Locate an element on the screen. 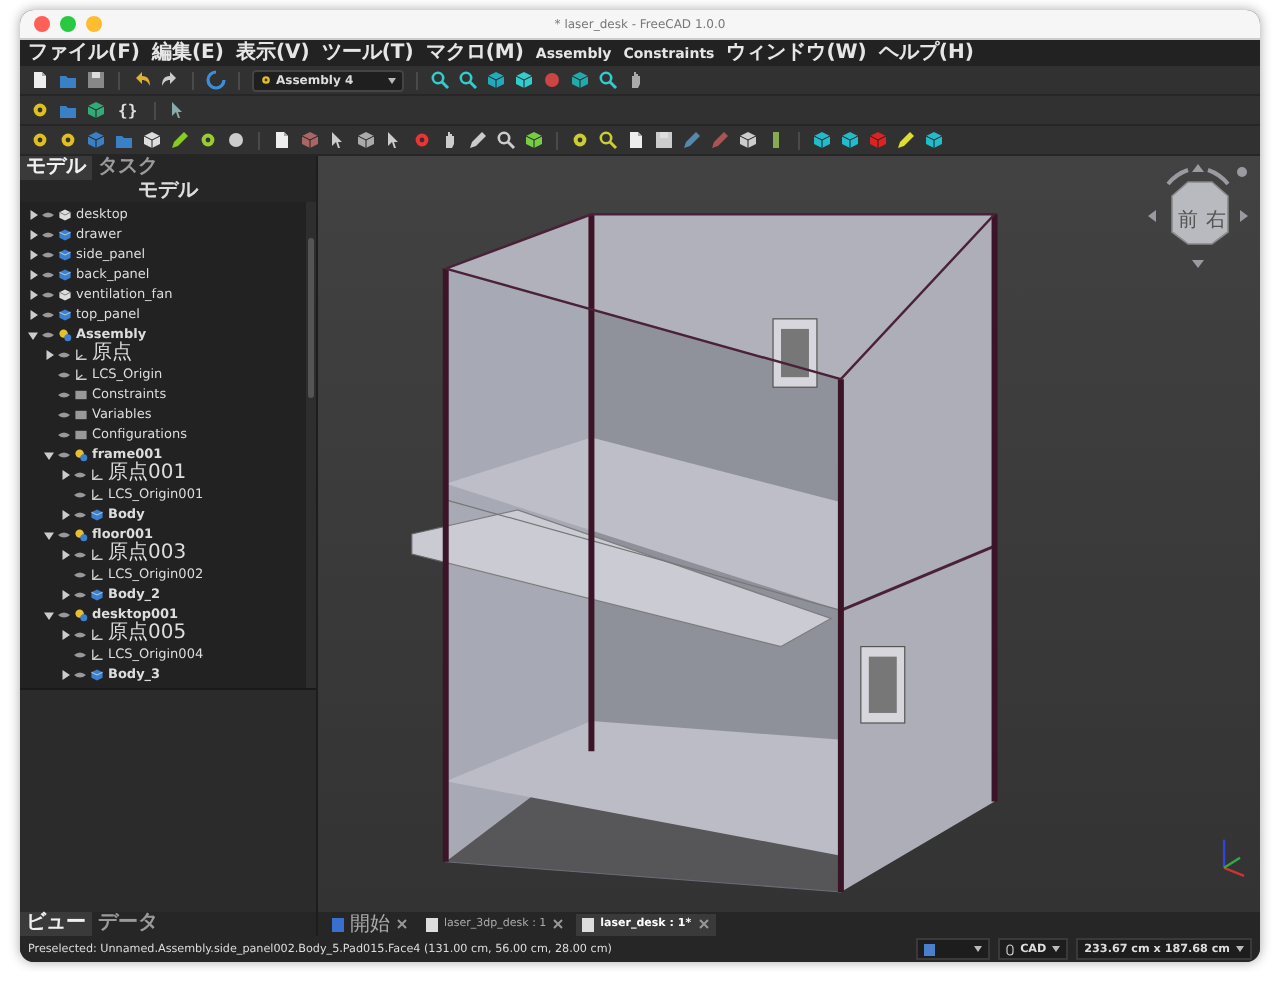 The image size is (1280, 992). menu-item: 編集(E) is located at coordinates (187, 53).